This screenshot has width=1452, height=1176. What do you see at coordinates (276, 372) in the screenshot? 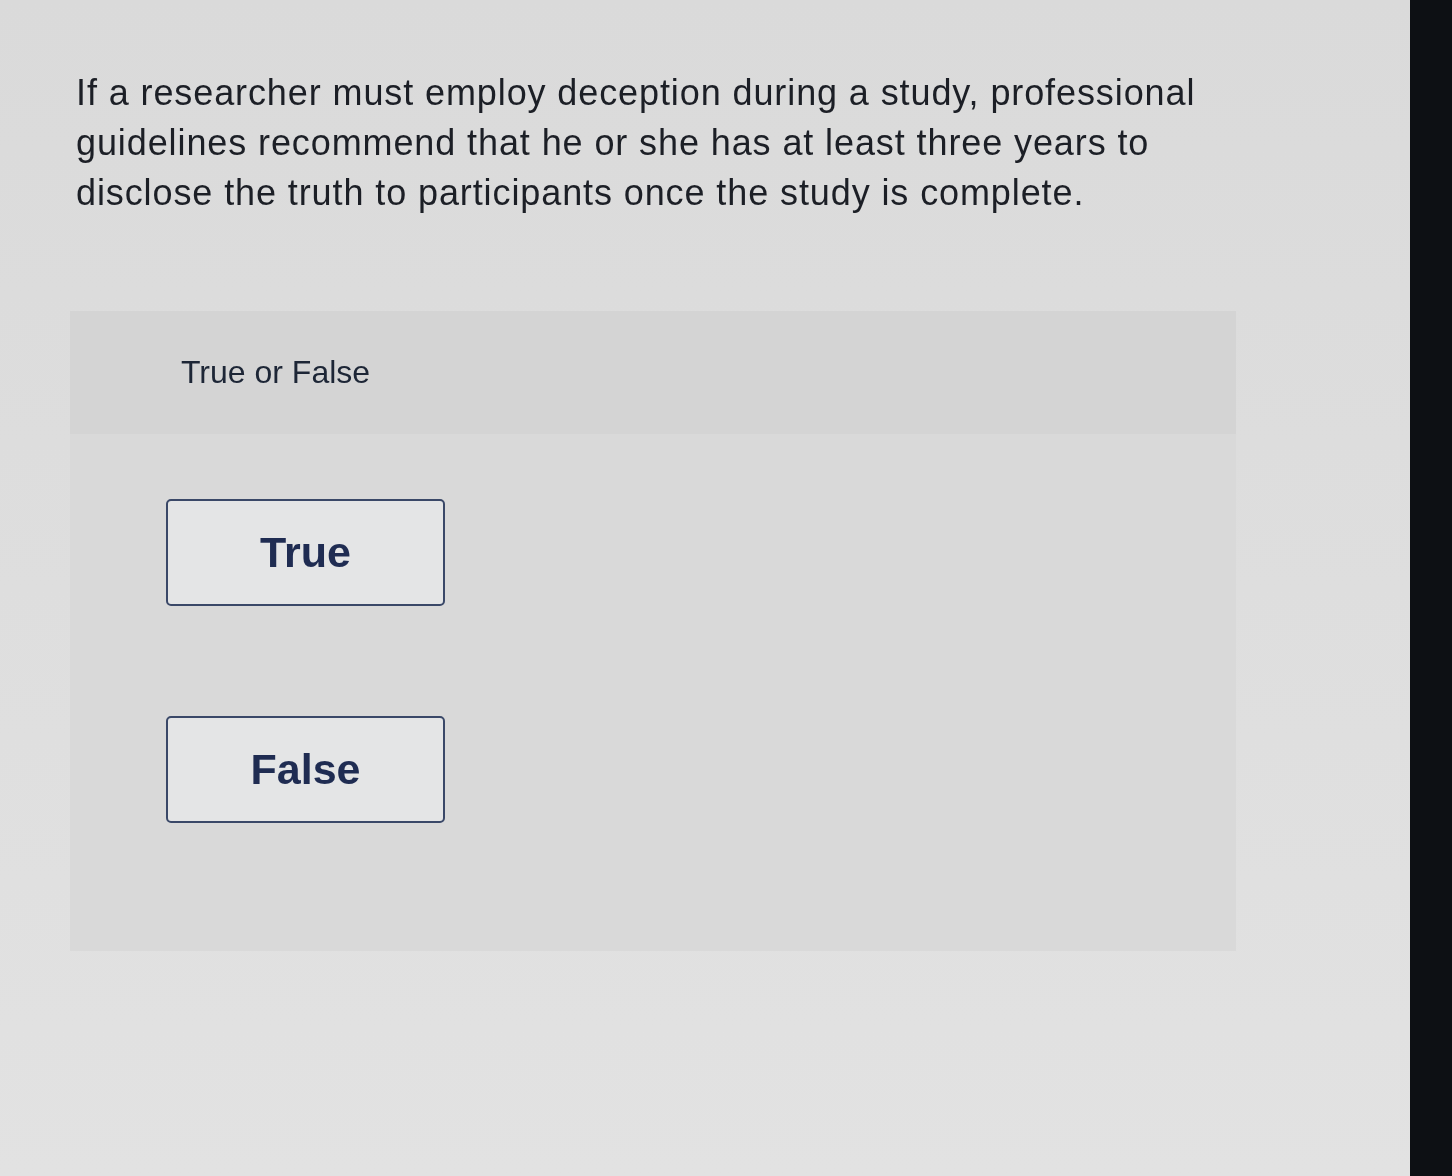
I see `prompt-text: True or False` at bounding box center [276, 372].